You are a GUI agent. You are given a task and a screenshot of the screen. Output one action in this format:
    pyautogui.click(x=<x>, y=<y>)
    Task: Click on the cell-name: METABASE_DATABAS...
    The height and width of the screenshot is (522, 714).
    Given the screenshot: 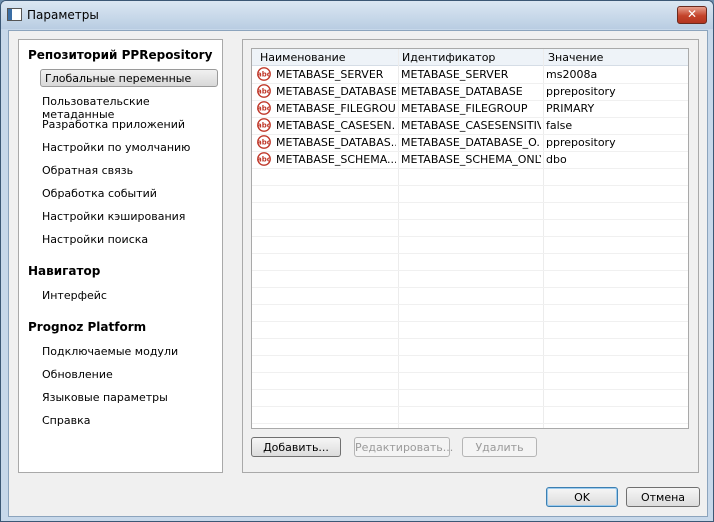 What is the action you would take?
    pyautogui.click(x=336, y=142)
    